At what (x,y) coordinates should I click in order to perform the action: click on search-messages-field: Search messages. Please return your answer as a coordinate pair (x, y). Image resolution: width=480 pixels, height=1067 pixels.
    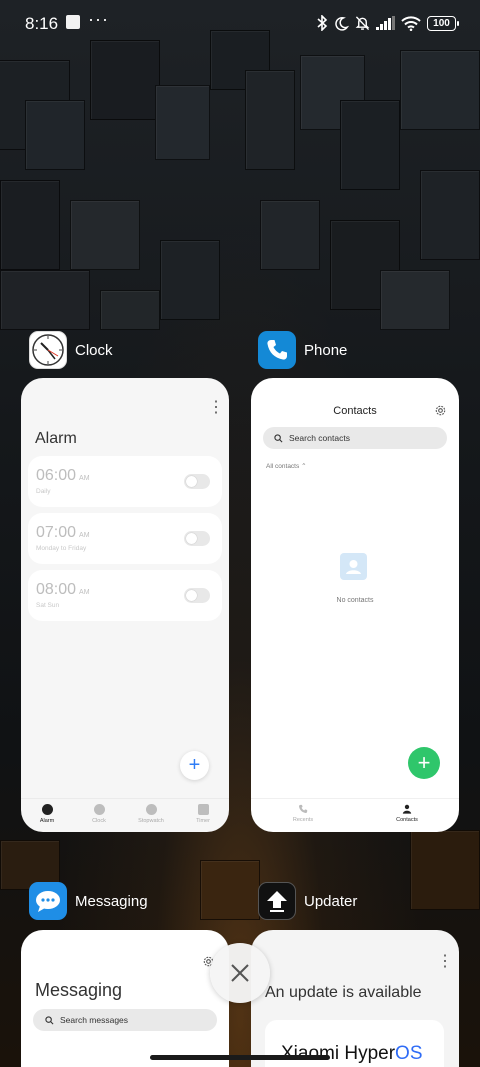
    Looking at the image, I should click on (125, 1020).